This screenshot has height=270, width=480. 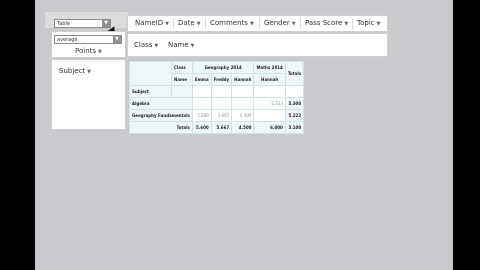 What do you see at coordinates (269, 127) in the screenshot?
I see `column-total: 6.000` at bounding box center [269, 127].